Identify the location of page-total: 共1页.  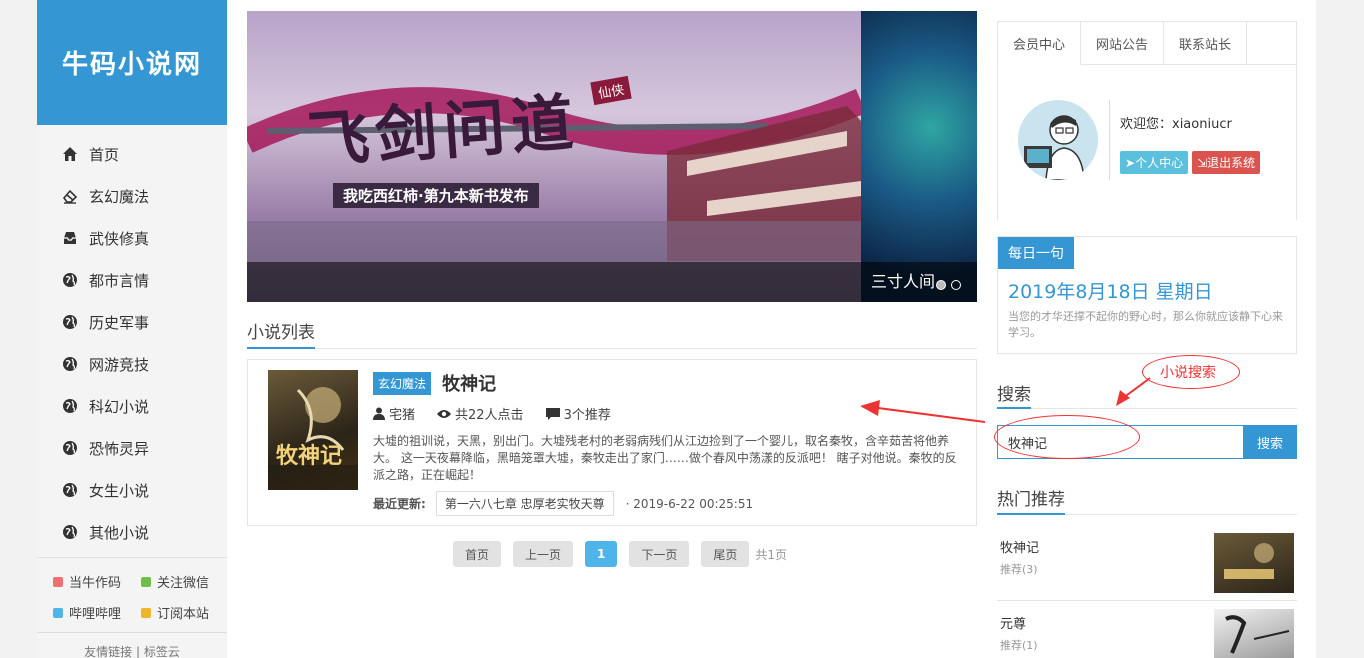
(771, 554).